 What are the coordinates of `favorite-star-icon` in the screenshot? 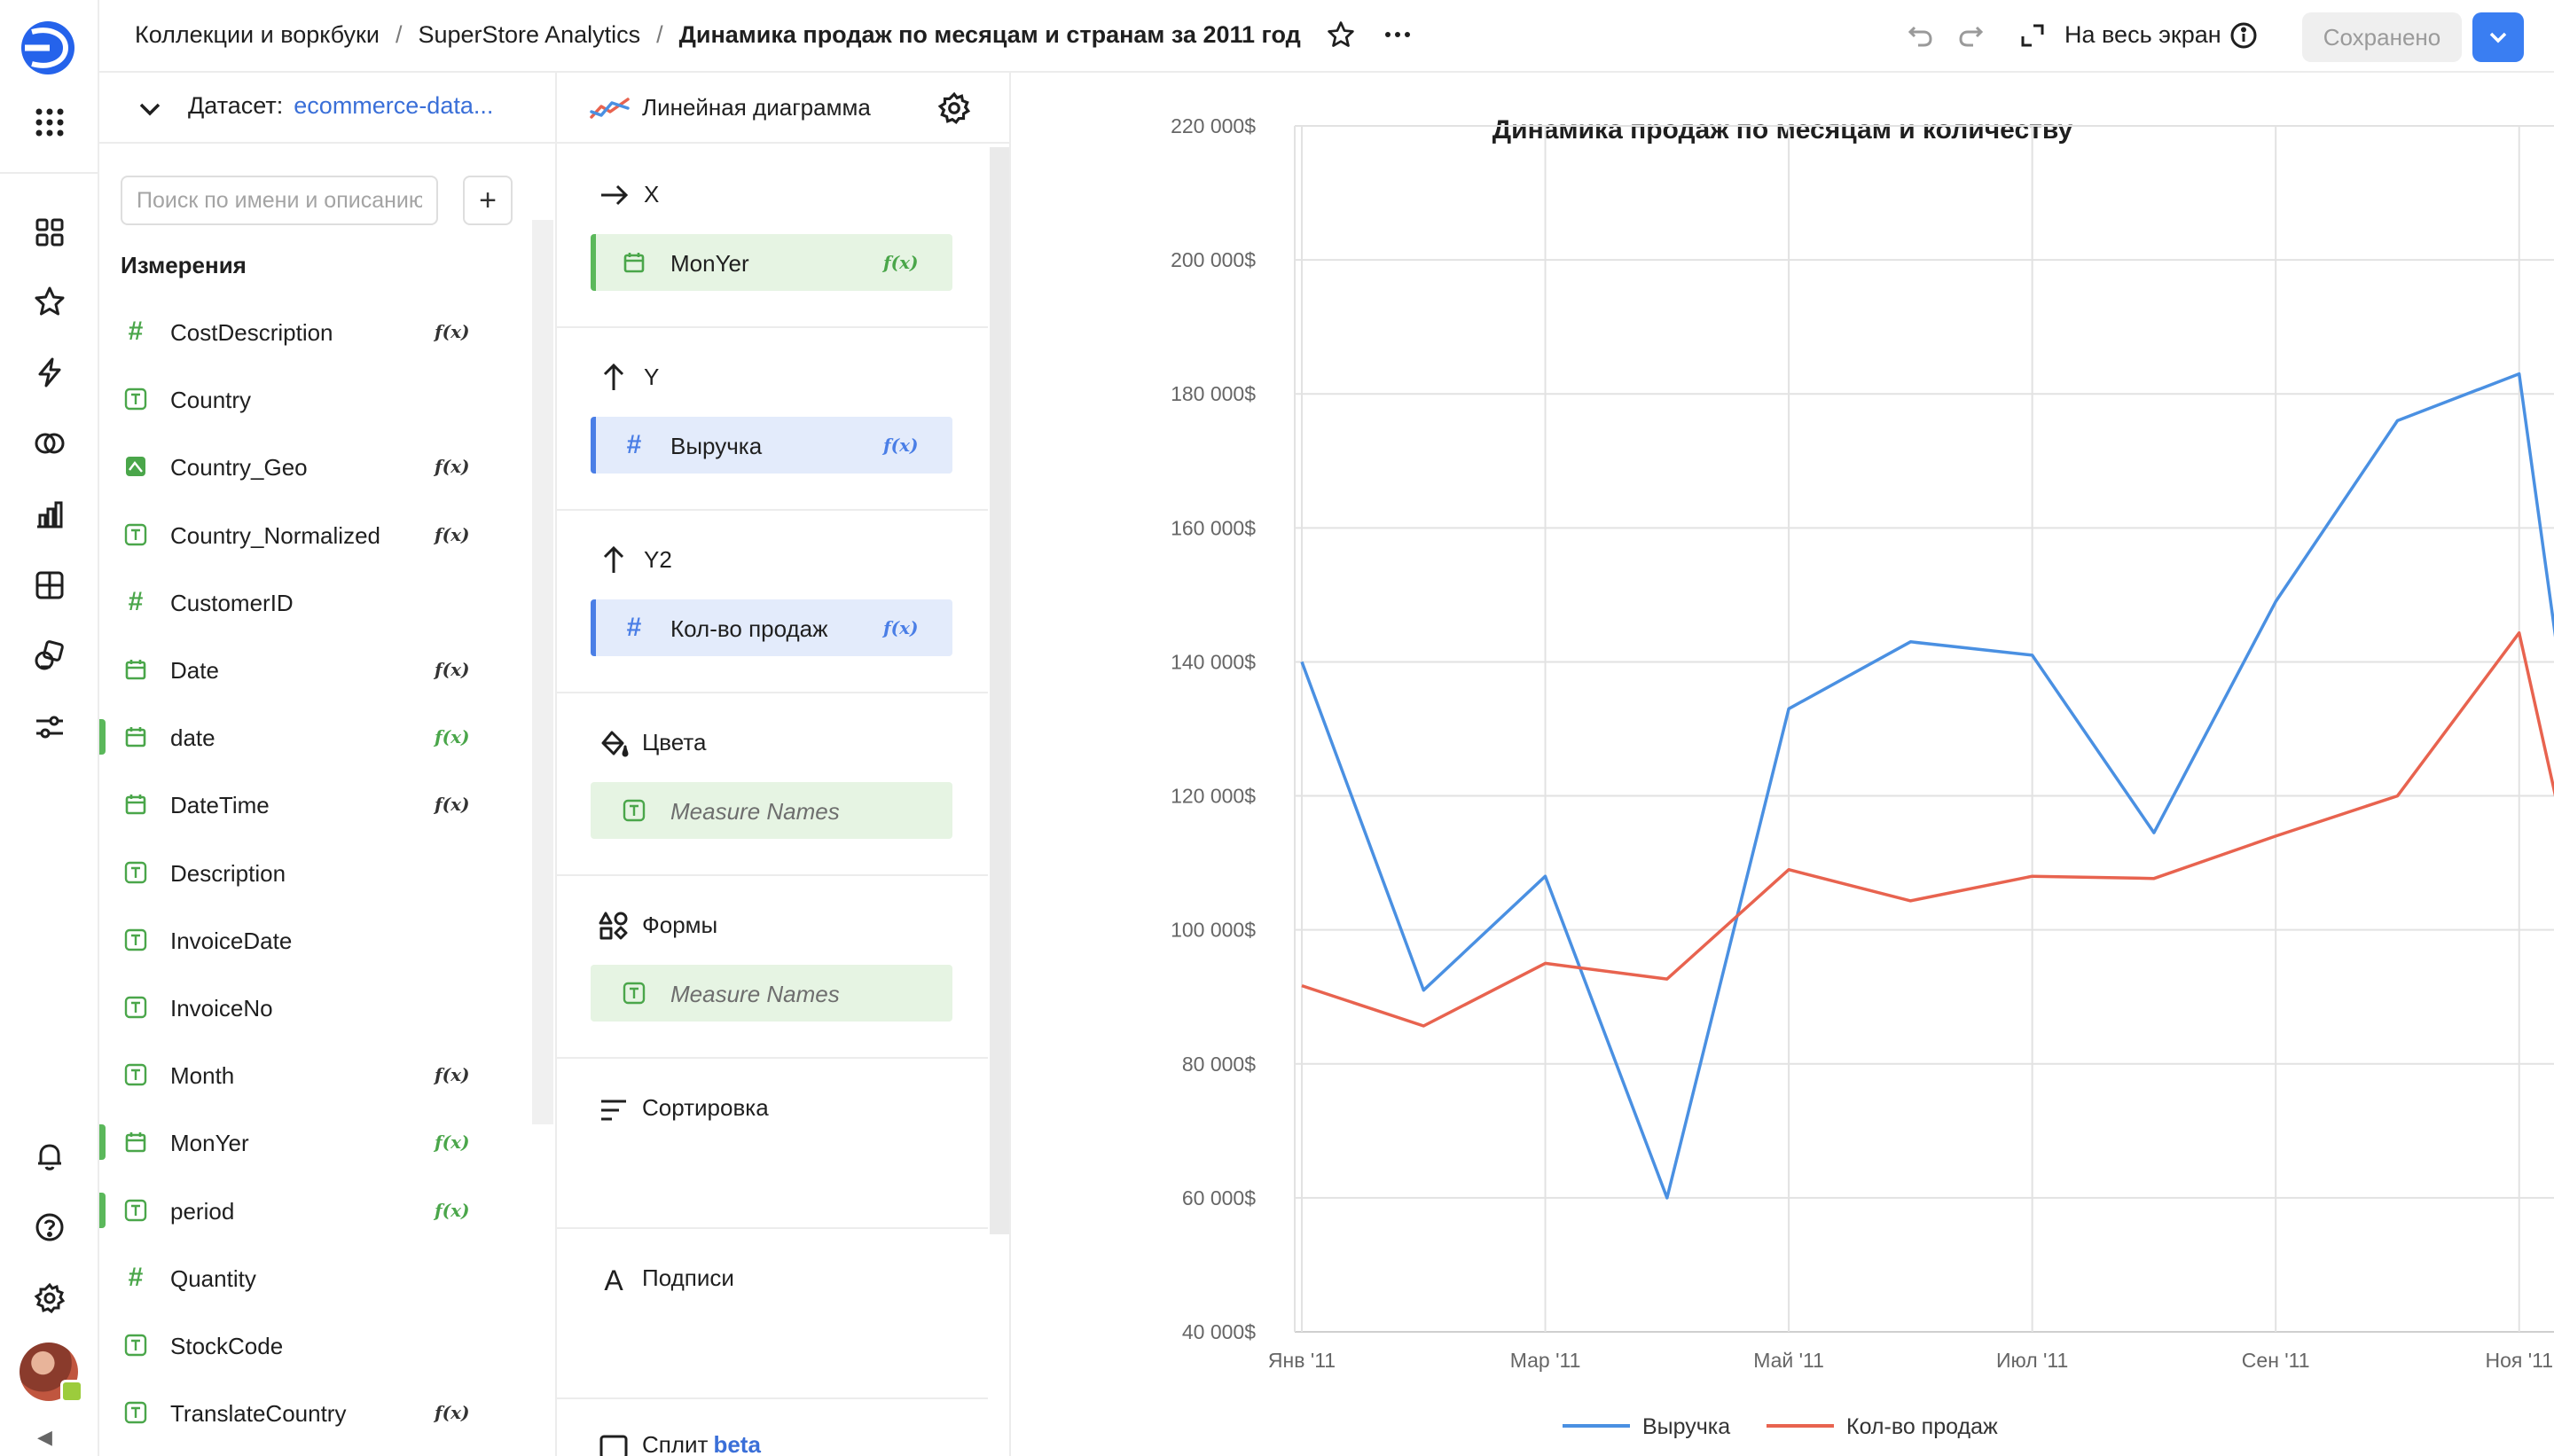 It's located at (1341, 35).